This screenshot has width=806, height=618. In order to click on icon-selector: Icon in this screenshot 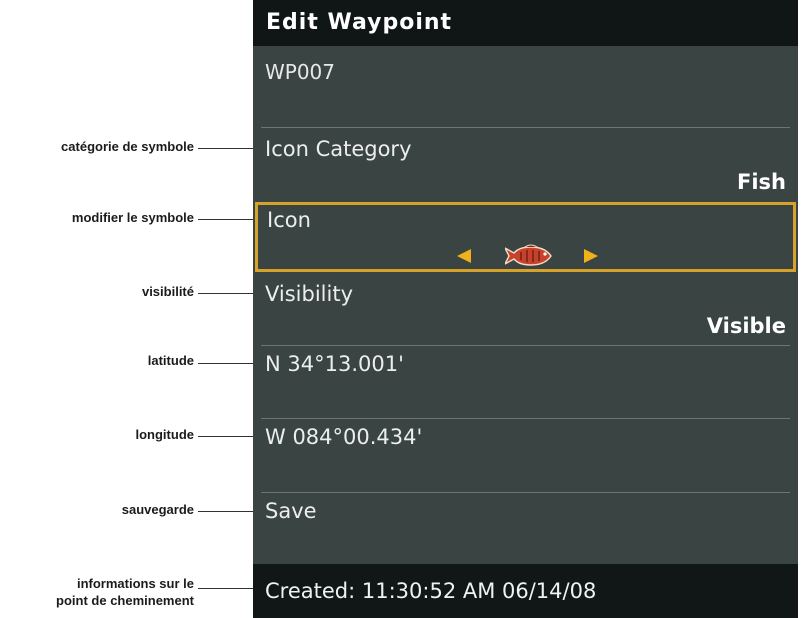, I will do `click(525, 237)`.